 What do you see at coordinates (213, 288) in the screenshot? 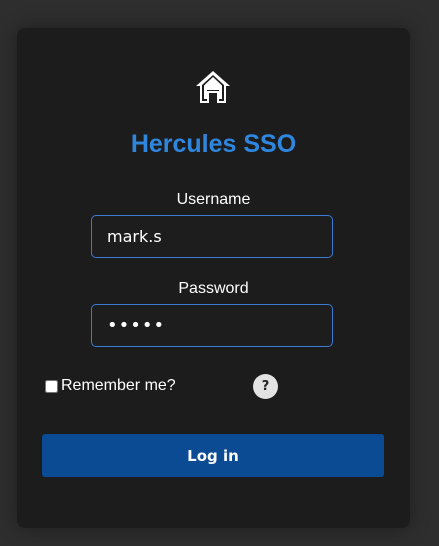
I see `password-label: Password` at bounding box center [213, 288].